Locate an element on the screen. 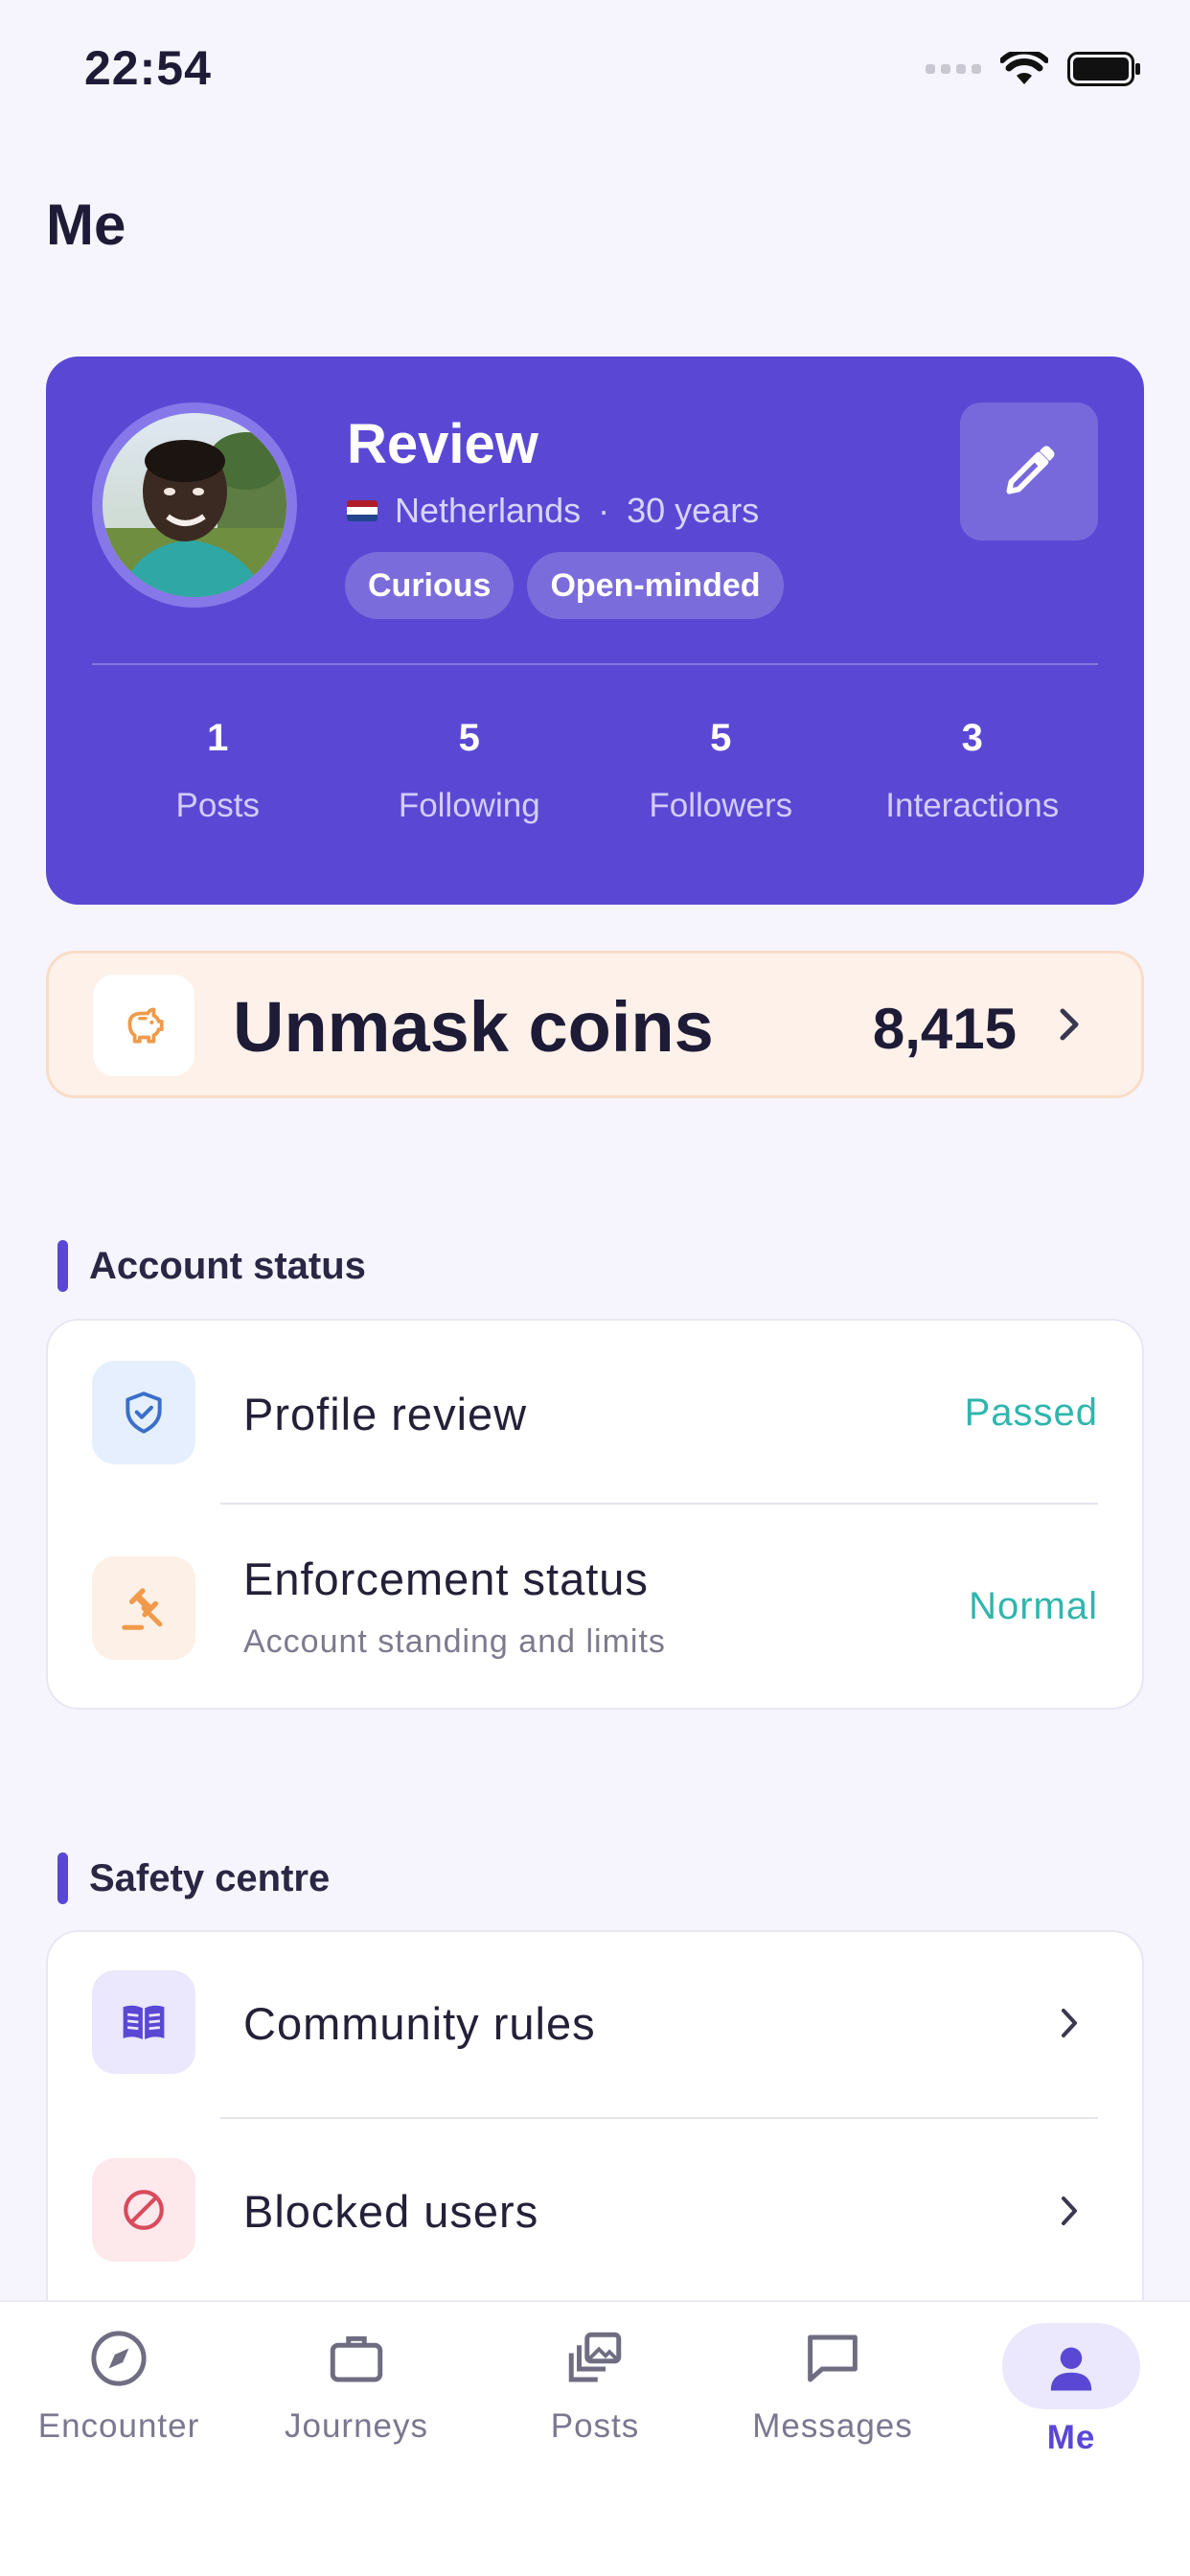 This screenshot has height=2576, width=1190. row-title: Enforcement status is located at coordinates (446, 1578).